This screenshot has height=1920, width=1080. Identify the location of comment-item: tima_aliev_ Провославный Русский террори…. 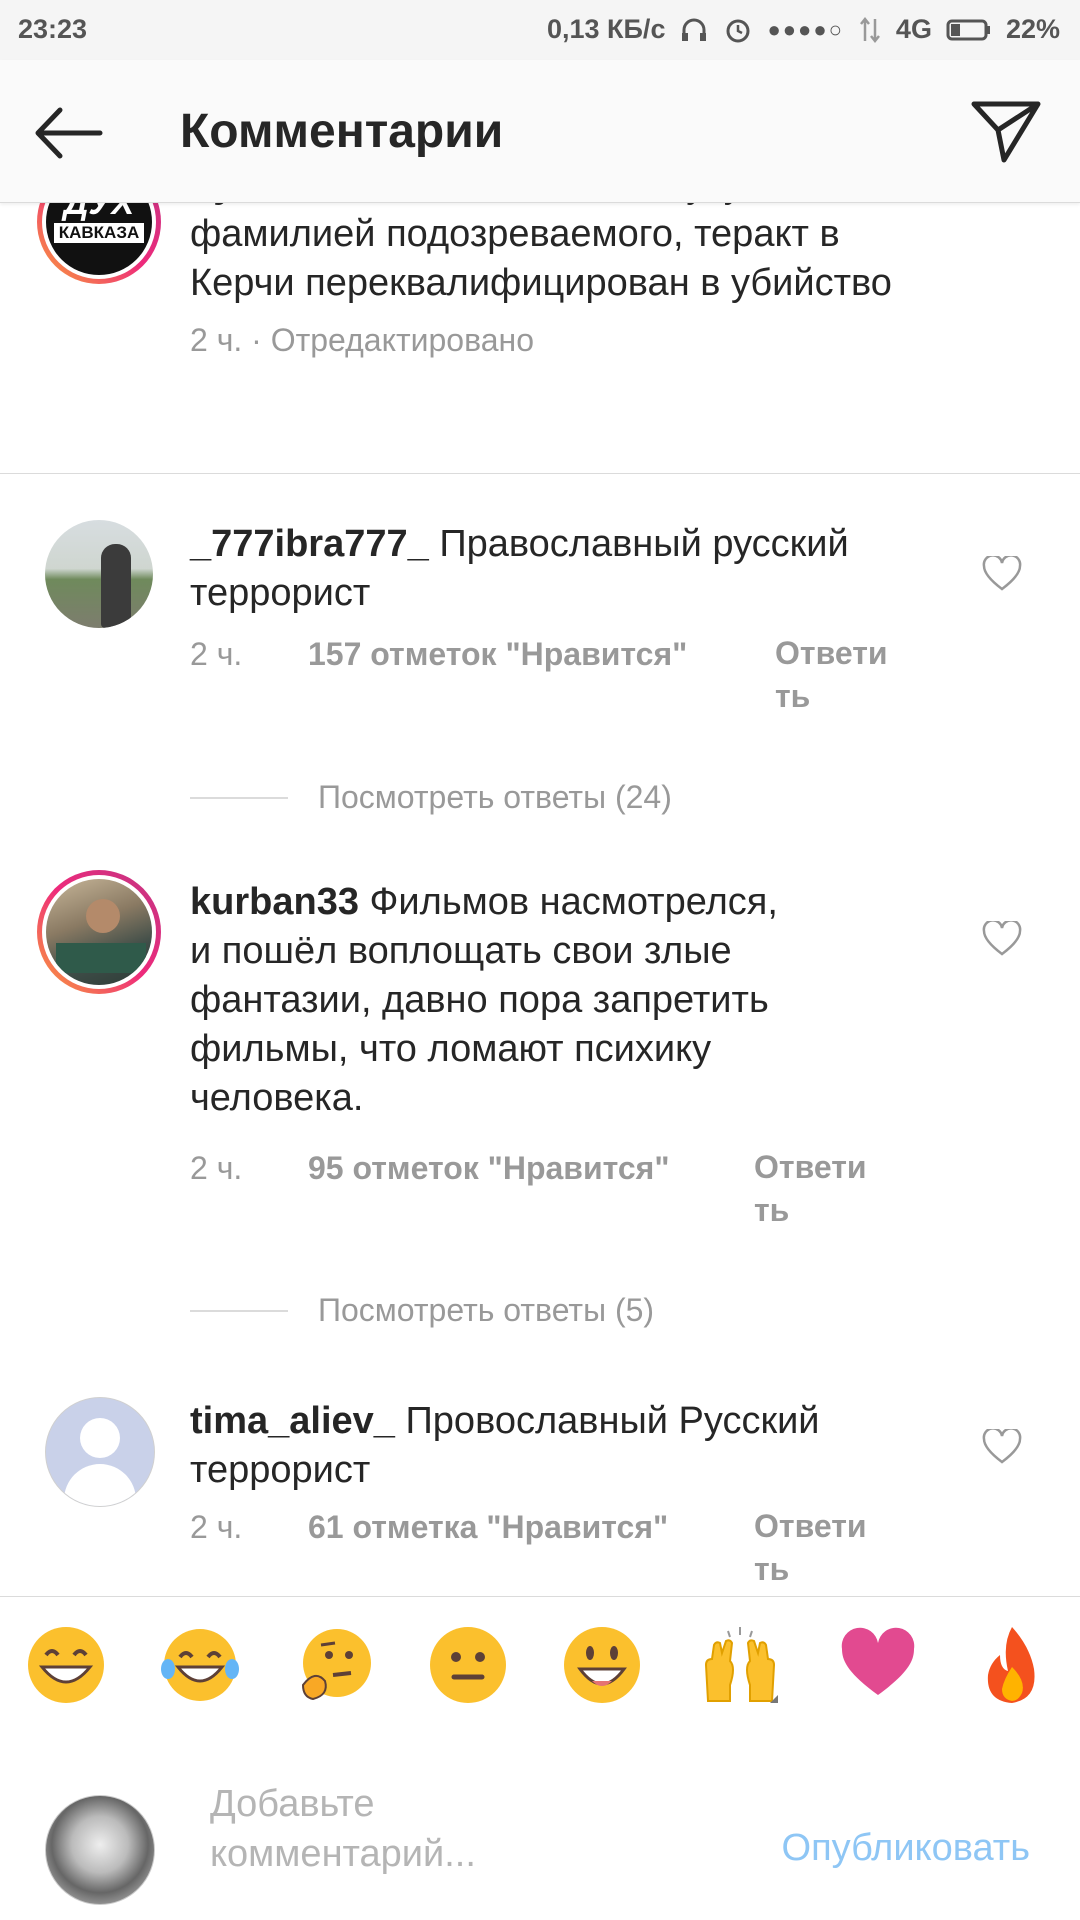
(540, 1496).